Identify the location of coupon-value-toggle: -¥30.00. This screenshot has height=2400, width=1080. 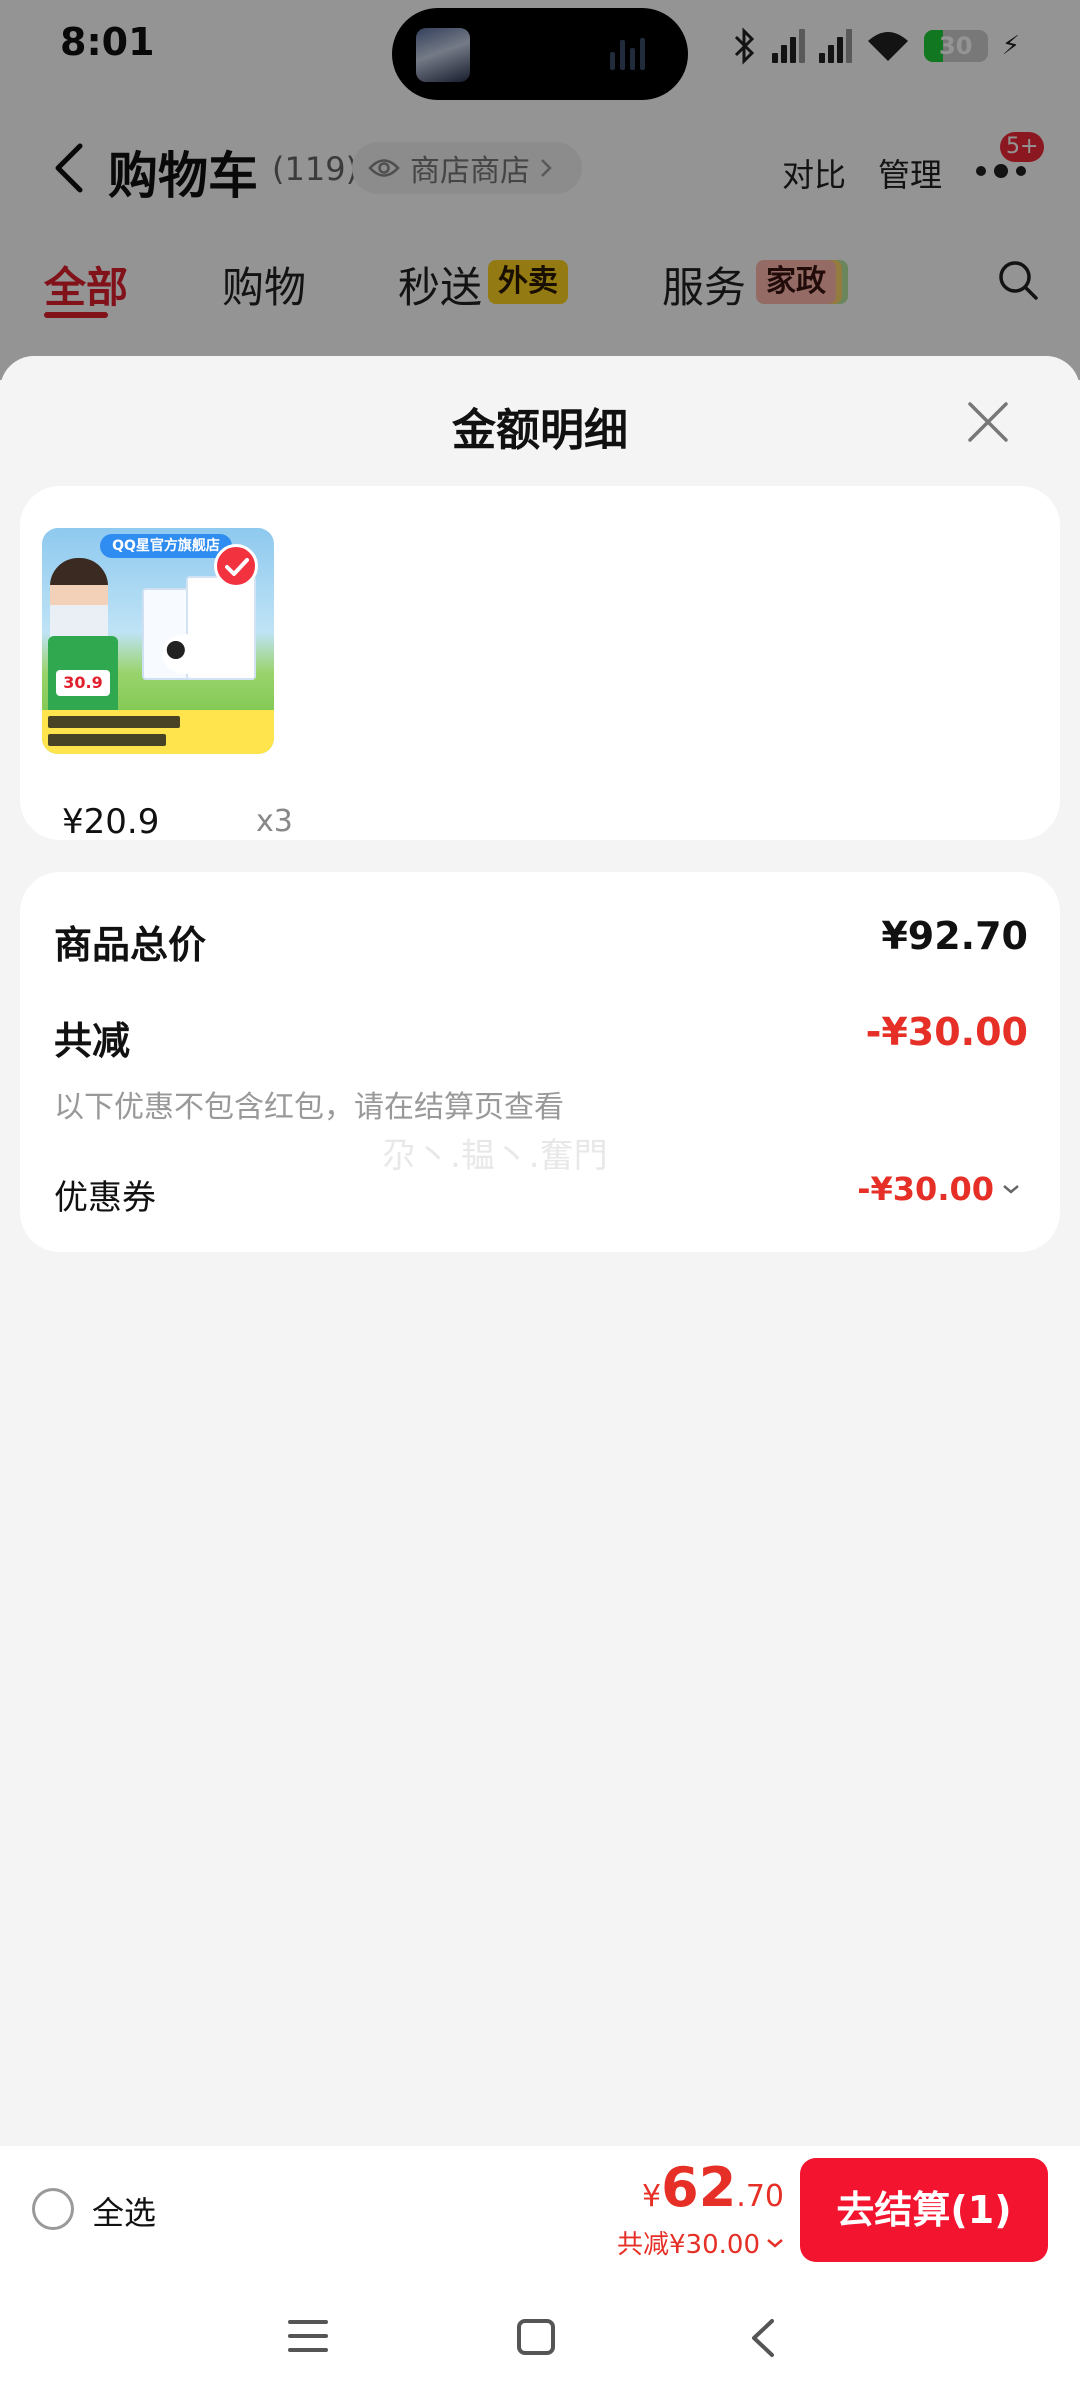
(938, 1189).